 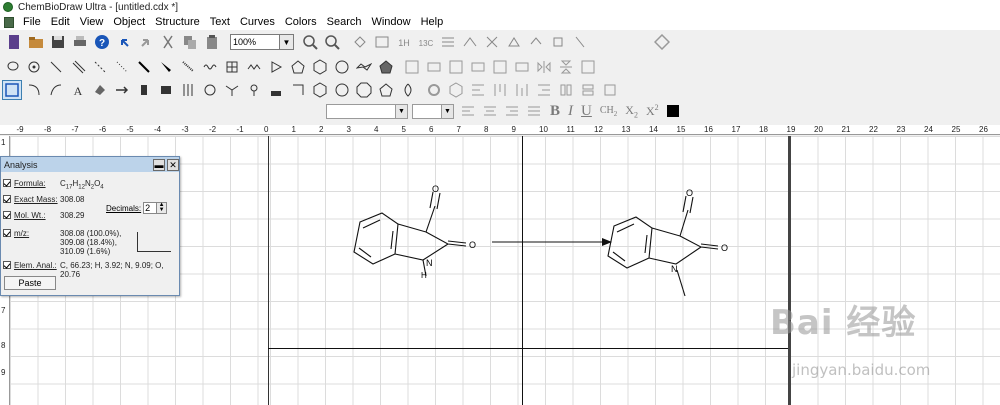 I want to click on template-4-icon, so click(x=478, y=67).